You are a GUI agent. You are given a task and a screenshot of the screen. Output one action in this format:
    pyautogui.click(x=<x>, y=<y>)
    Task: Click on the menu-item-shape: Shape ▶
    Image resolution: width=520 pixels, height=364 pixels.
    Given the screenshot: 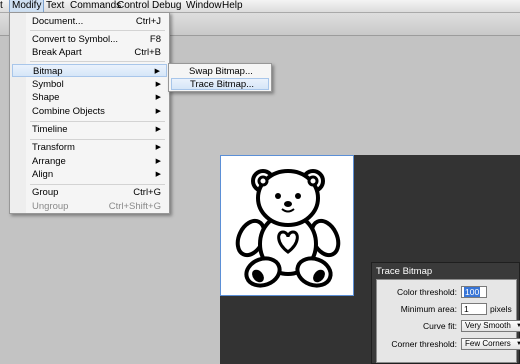 What is the action you would take?
    pyautogui.click(x=89, y=97)
    